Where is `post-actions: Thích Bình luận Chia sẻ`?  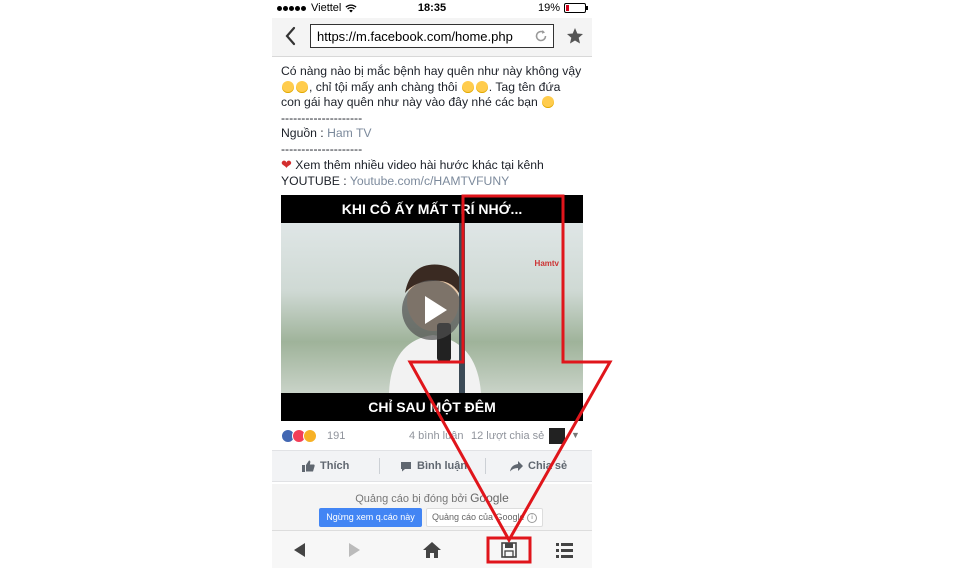 post-actions: Thích Bình luận Chia sẻ is located at coordinates (432, 466).